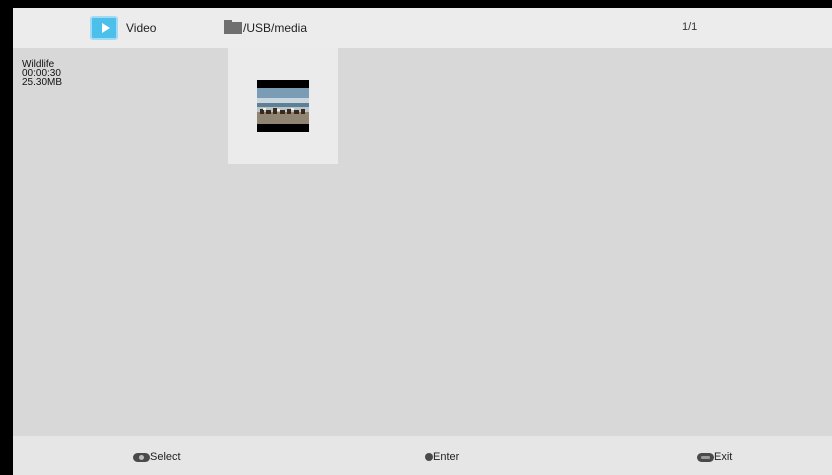 Image resolution: width=832 pixels, height=475 pixels. Describe the element at coordinates (141, 28) in the screenshot. I see `category-label: Video` at that location.